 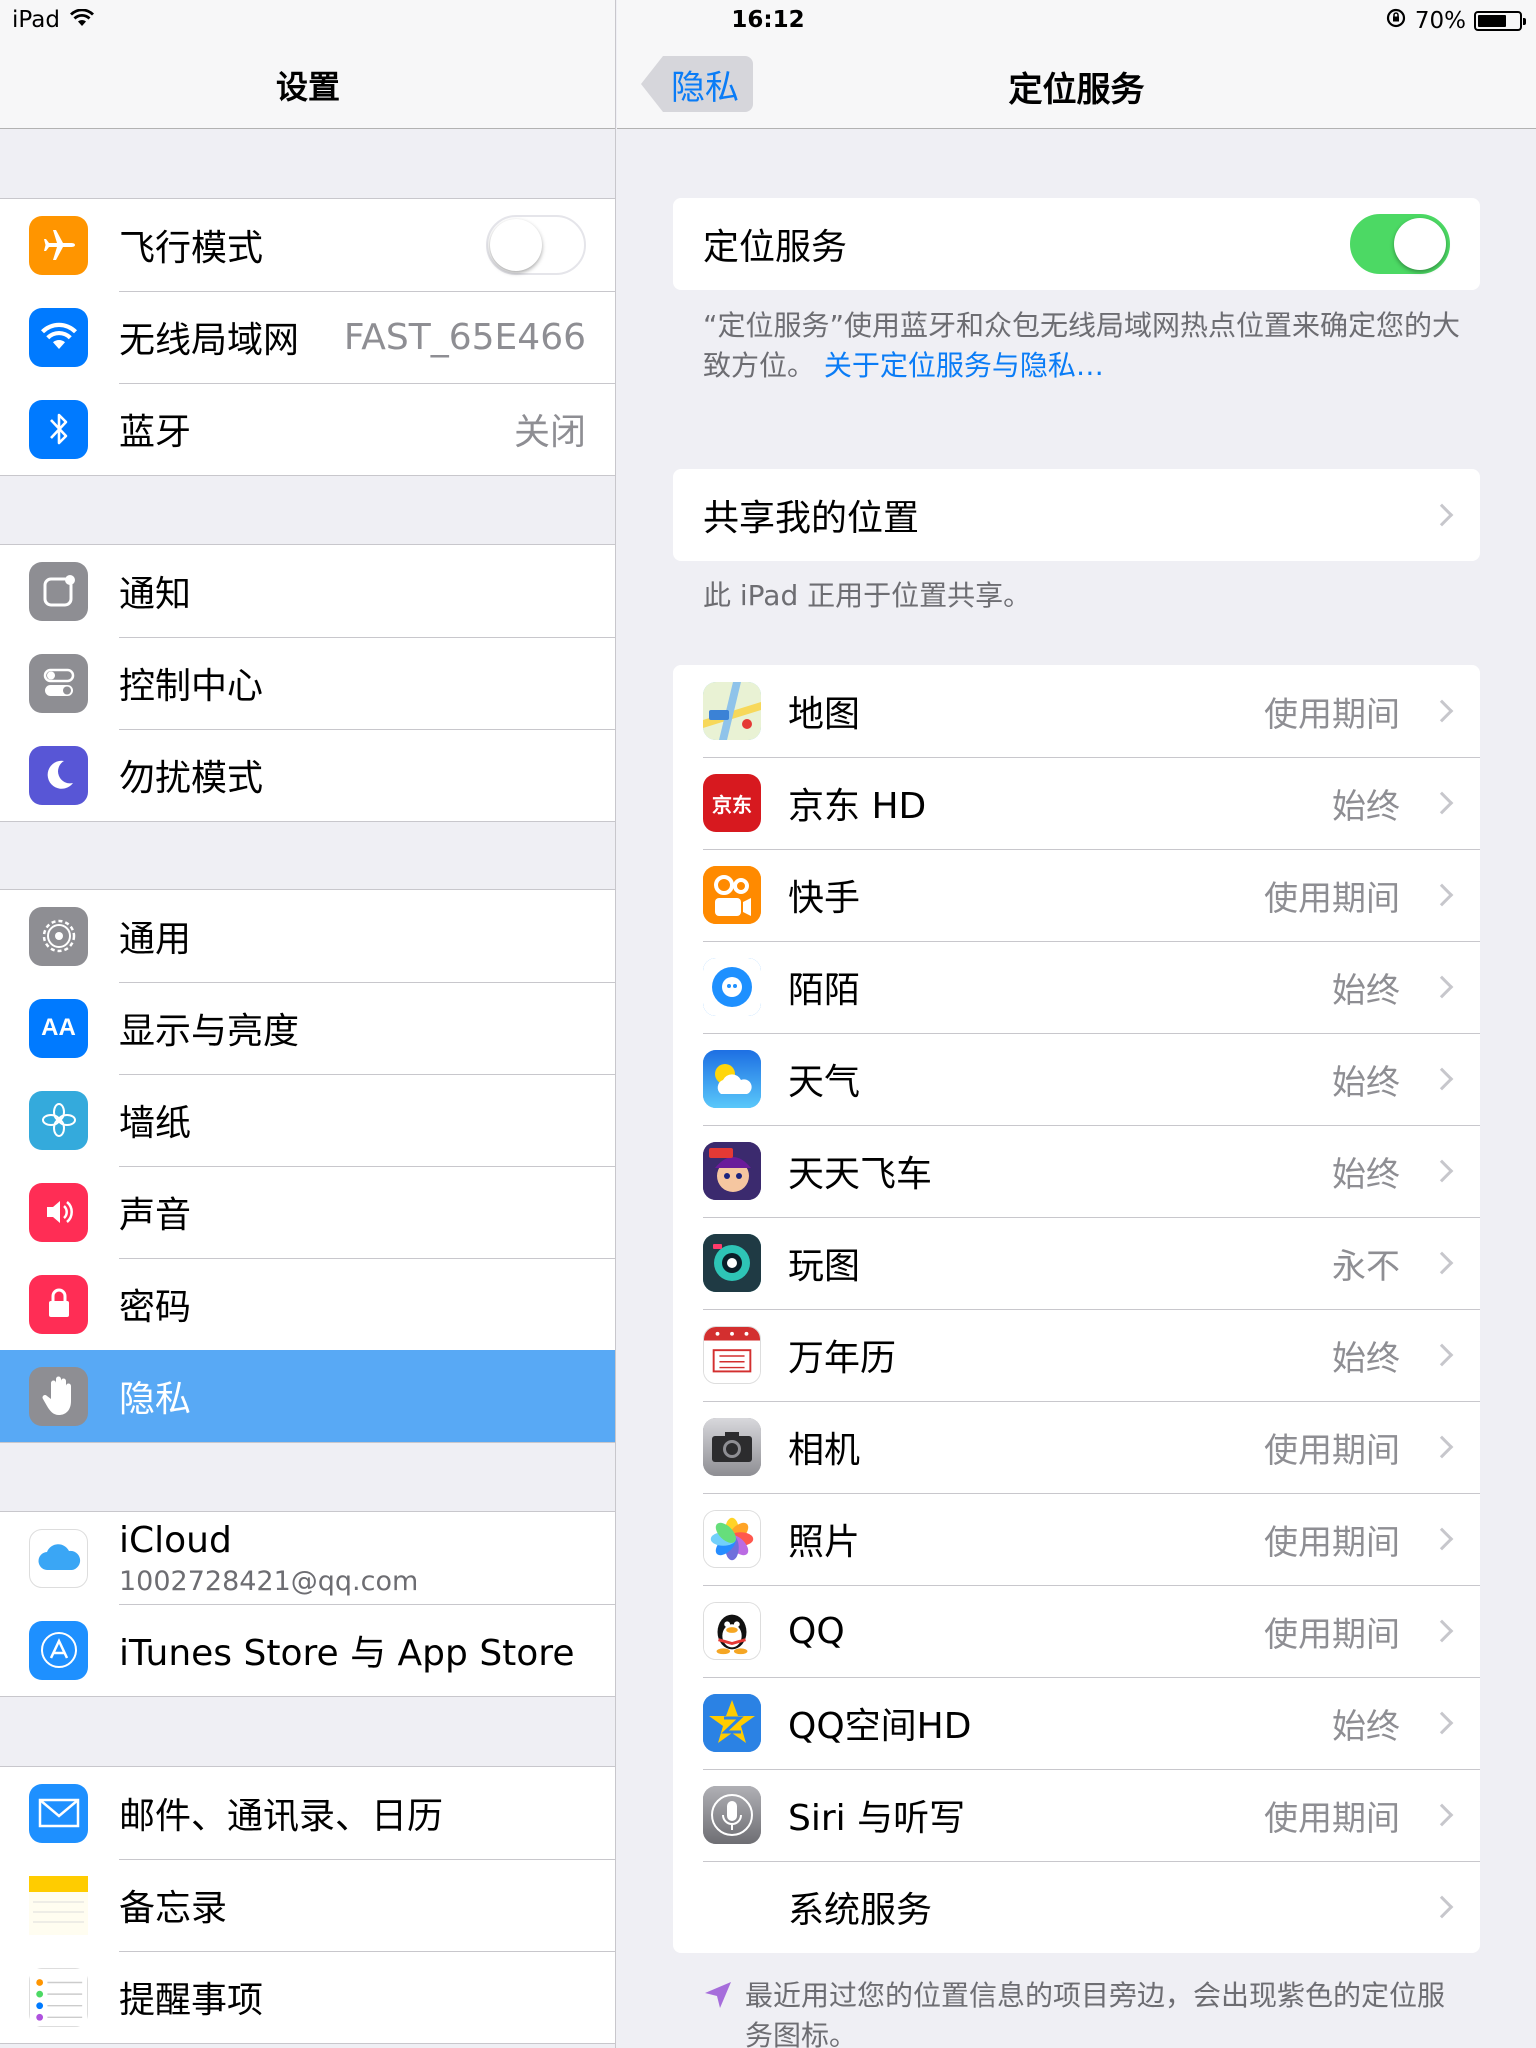 I want to click on app-location-row: 天天飞车 始终, so click(x=1076, y=1171).